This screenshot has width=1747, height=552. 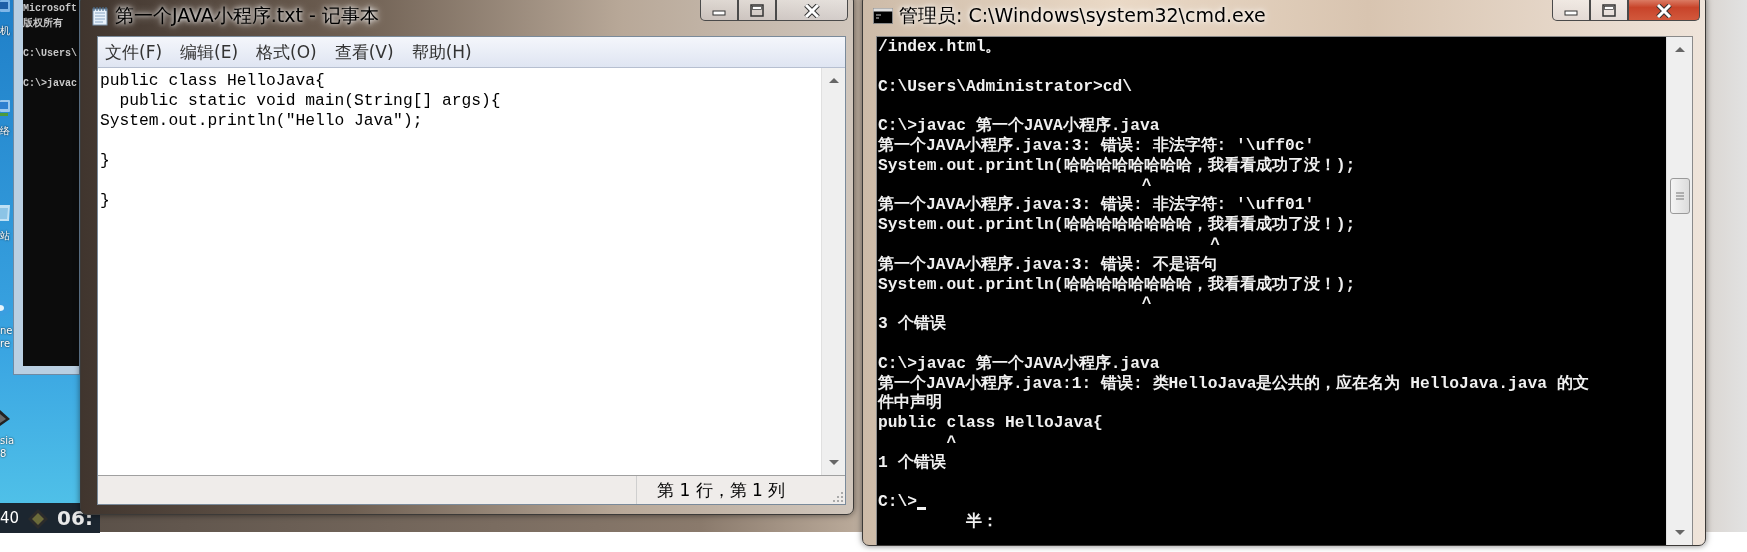 I want to click on grip-icon, so click(x=1679, y=196).